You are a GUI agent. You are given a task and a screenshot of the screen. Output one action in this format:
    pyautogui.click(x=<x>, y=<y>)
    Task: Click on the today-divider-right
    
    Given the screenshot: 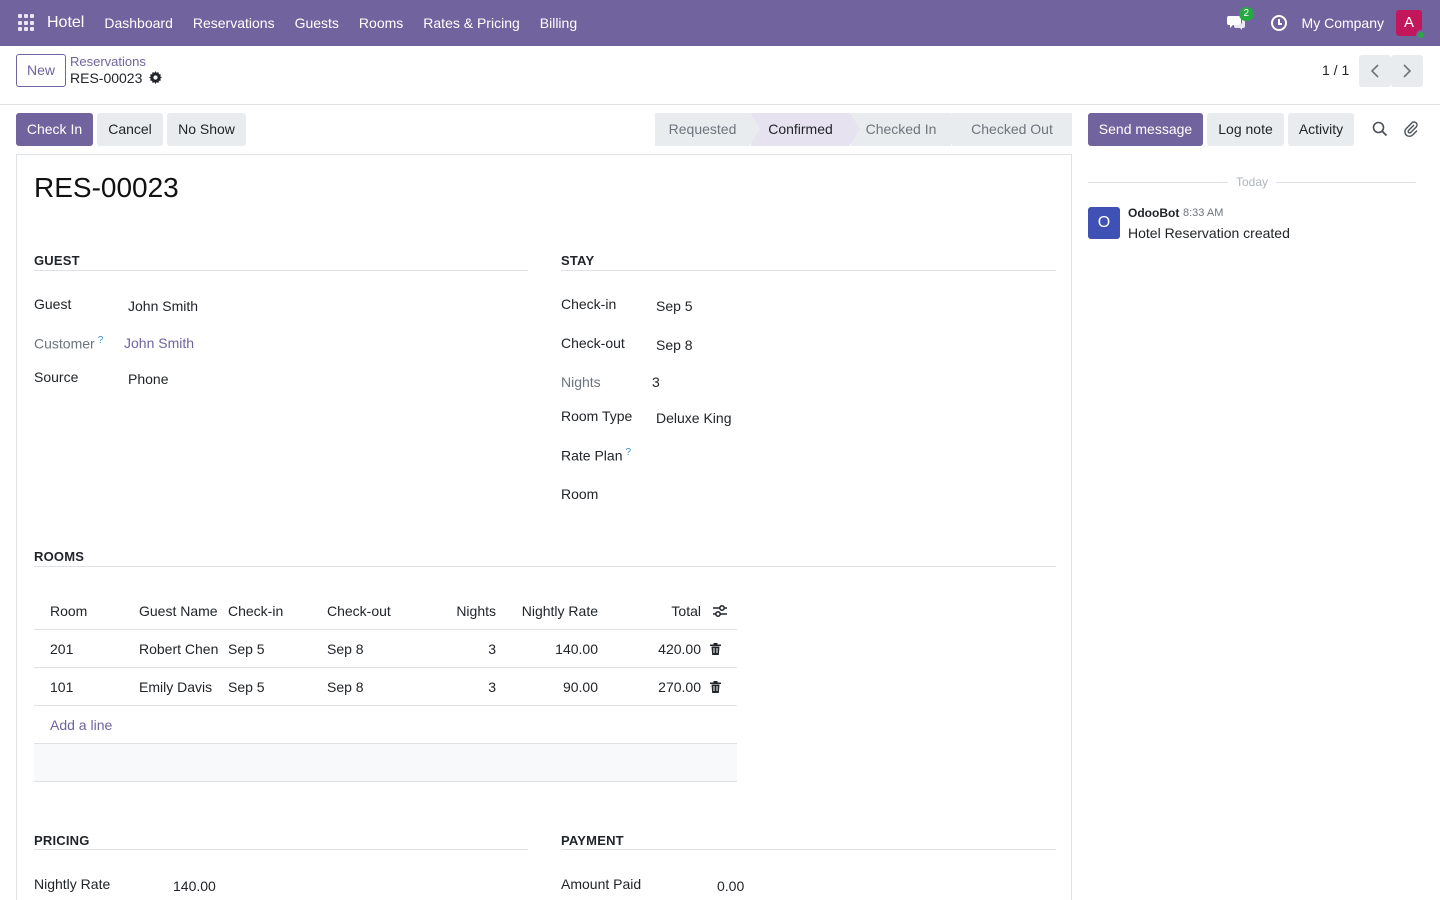 What is the action you would take?
    pyautogui.click(x=1346, y=182)
    